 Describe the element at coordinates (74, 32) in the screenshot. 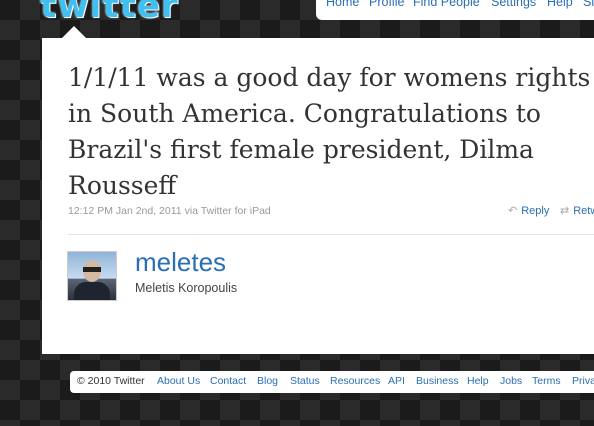

I see `card-pointer` at that location.